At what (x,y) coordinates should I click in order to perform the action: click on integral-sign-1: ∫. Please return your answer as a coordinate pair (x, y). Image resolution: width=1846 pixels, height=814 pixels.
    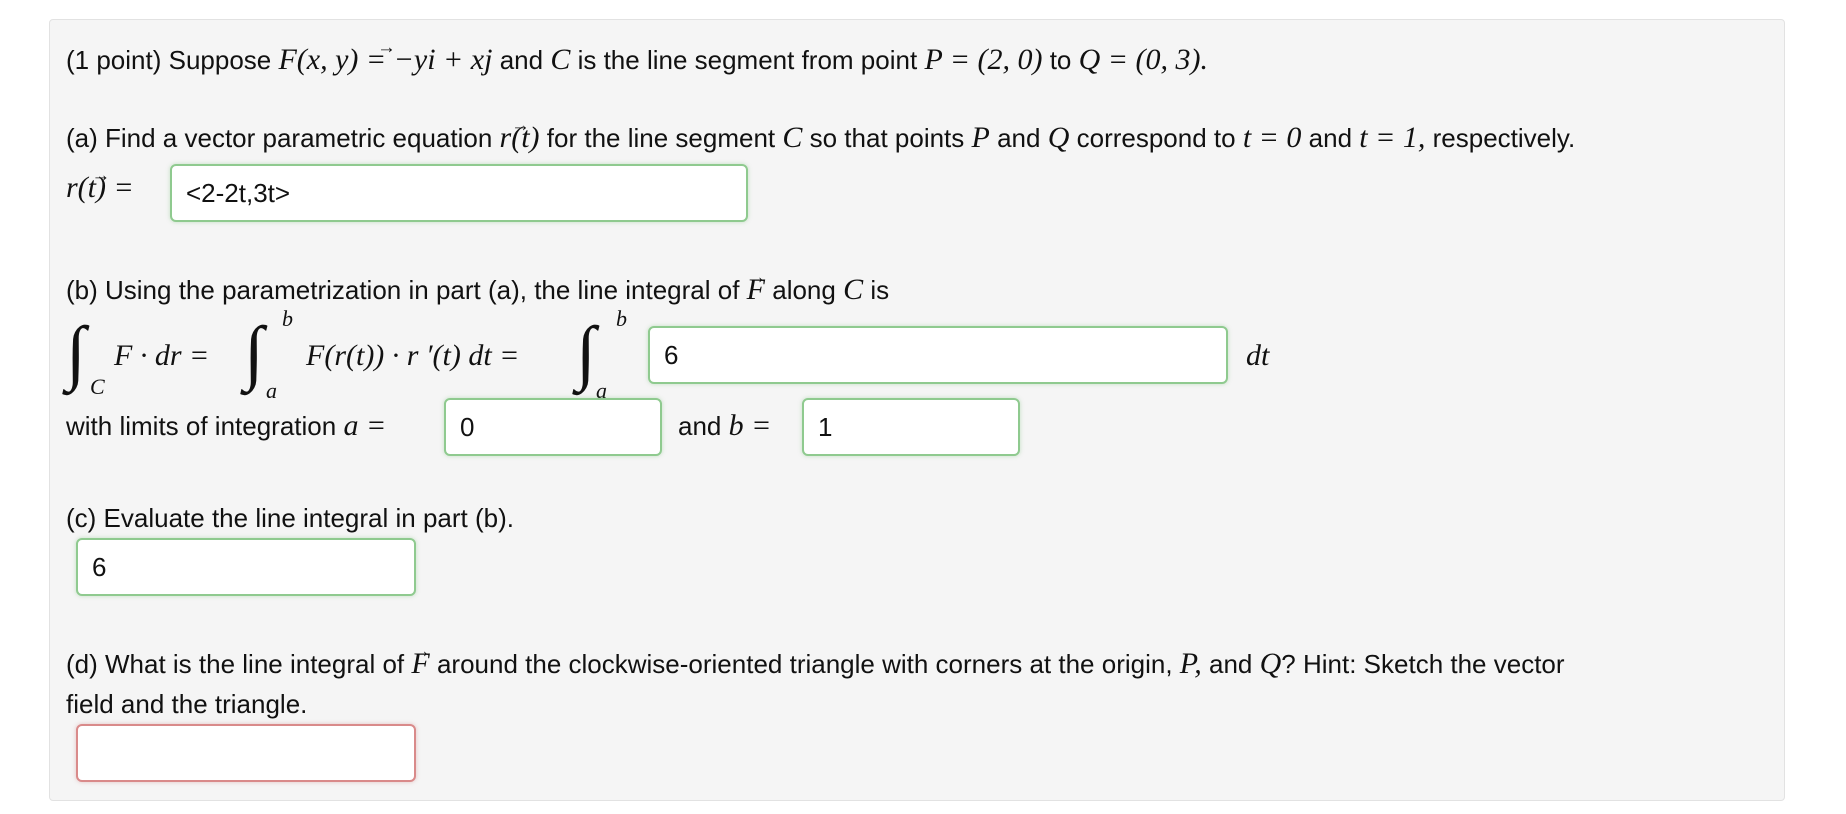
    Looking at the image, I should click on (76, 352).